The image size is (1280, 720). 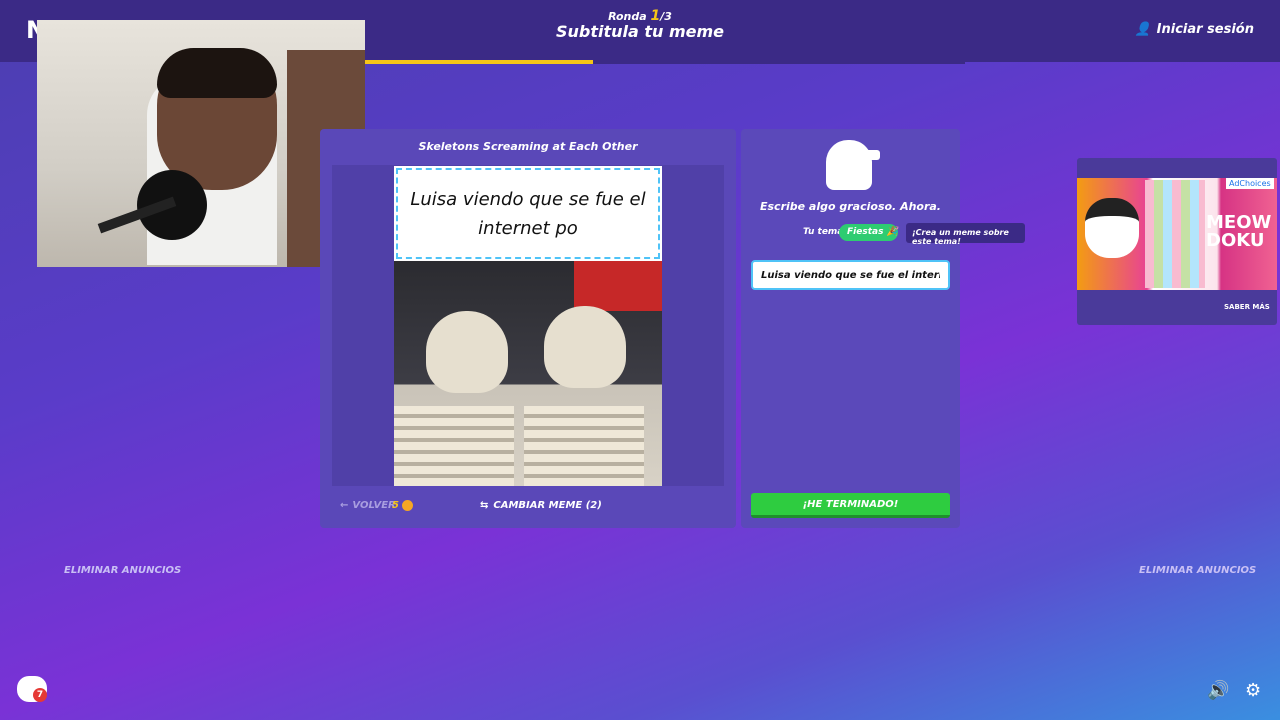 I want to click on skeleton-right-ribs, so click(x=584, y=446).